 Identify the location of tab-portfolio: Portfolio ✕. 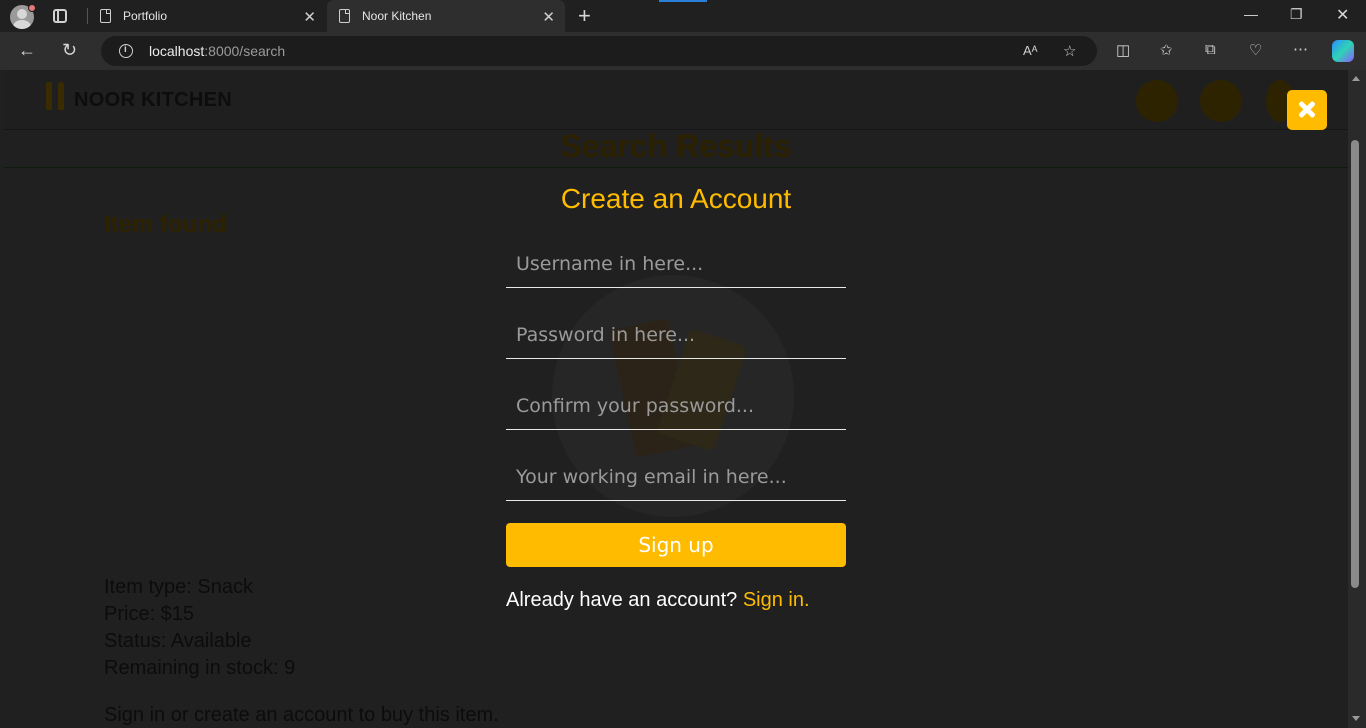
(207, 16).